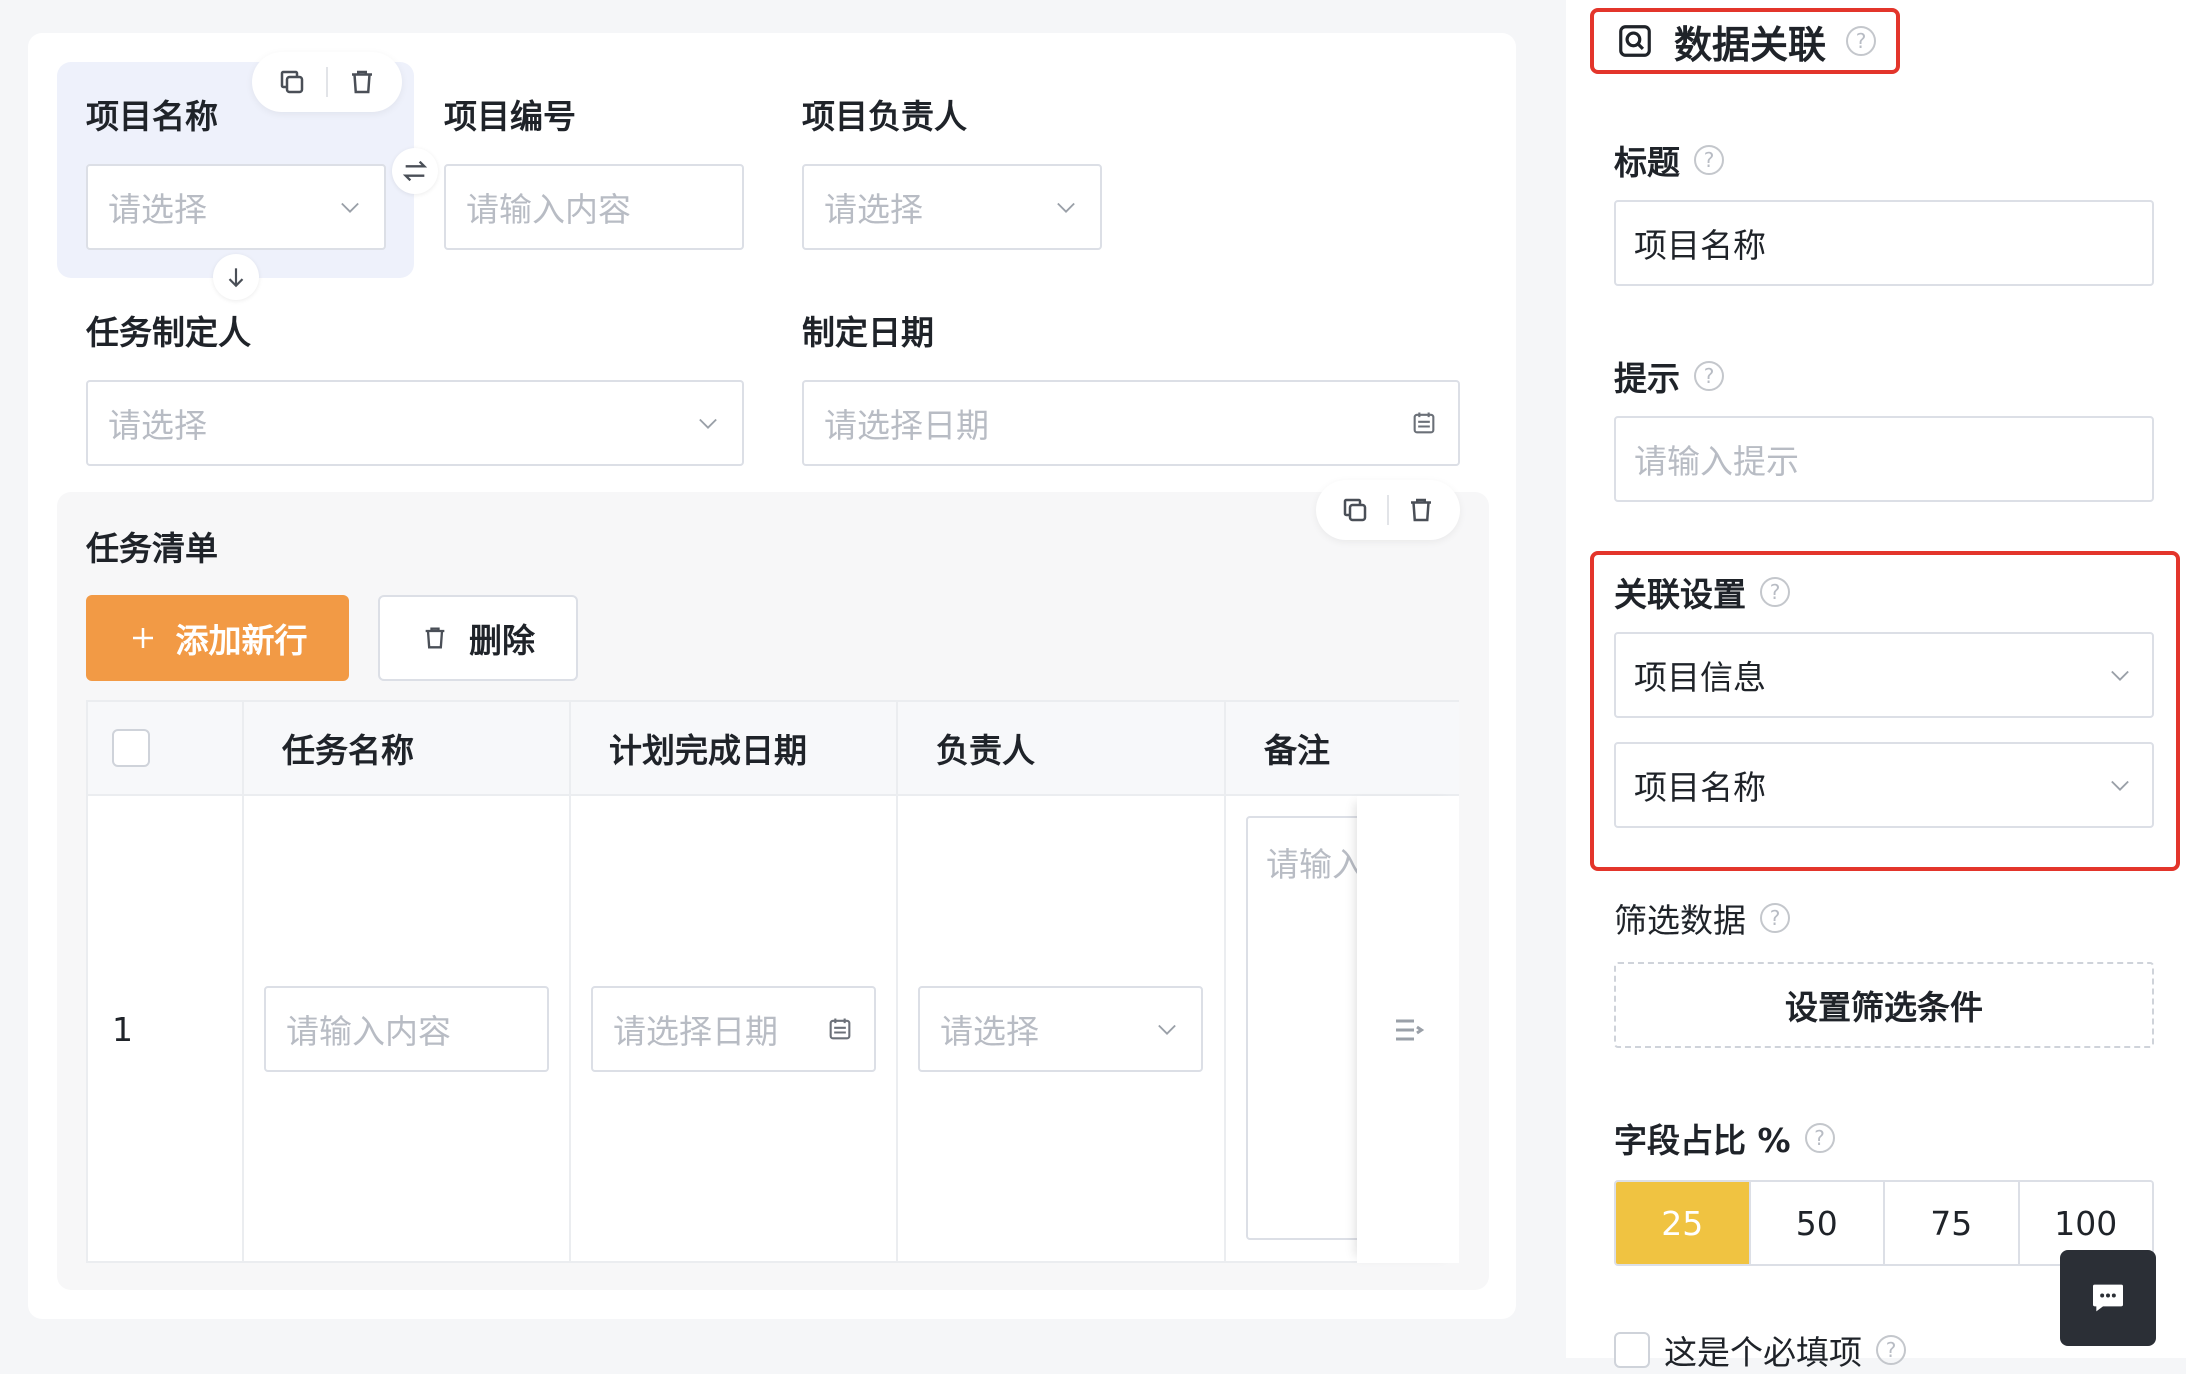 Image resolution: width=2186 pixels, height=1374 pixels. I want to click on table-row-index: 1, so click(166, 1029).